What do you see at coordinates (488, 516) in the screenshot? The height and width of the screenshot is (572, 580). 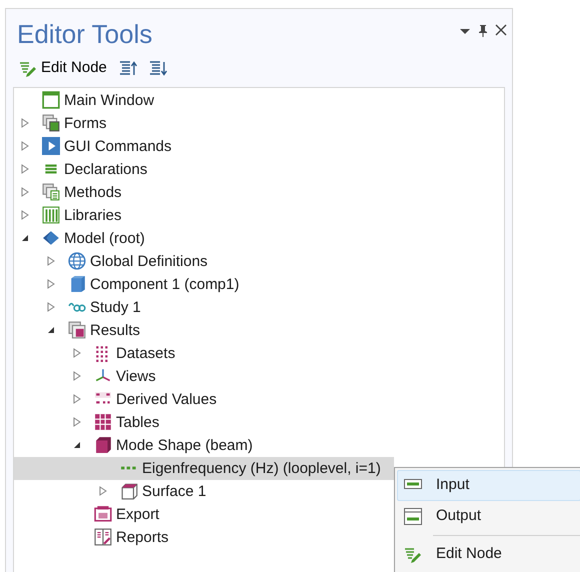 I see `menu-item: Output` at bounding box center [488, 516].